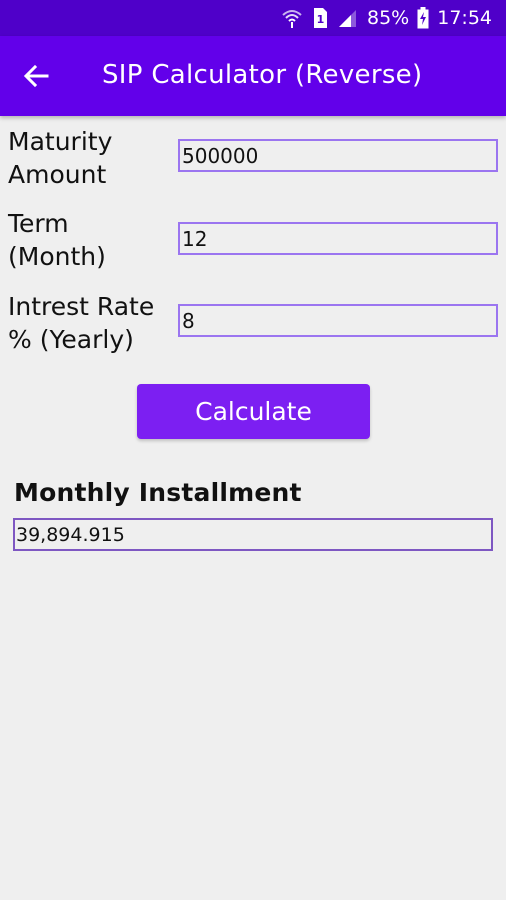 This screenshot has width=506, height=900. Describe the element at coordinates (158, 492) in the screenshot. I see `monthly-installment-label: Monthly Installment` at that location.